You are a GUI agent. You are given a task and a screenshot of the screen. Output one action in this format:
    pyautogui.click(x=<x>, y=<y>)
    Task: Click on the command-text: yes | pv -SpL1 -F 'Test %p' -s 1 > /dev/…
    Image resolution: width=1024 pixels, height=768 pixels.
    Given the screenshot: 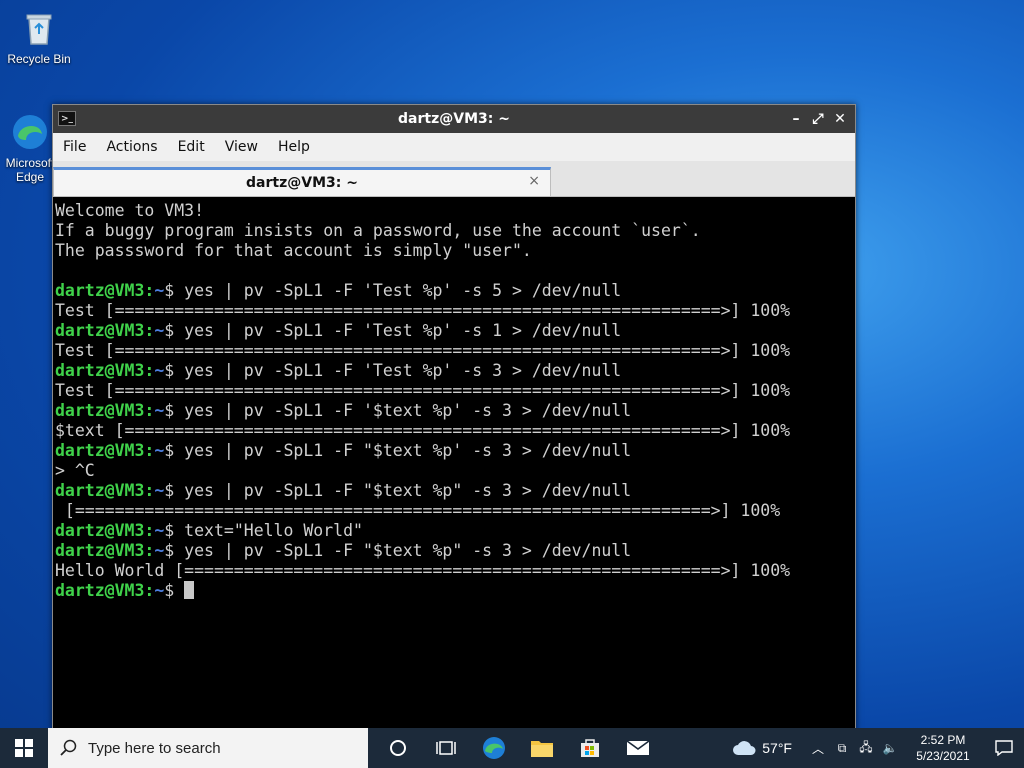 What is the action you would take?
    pyautogui.click(x=398, y=330)
    